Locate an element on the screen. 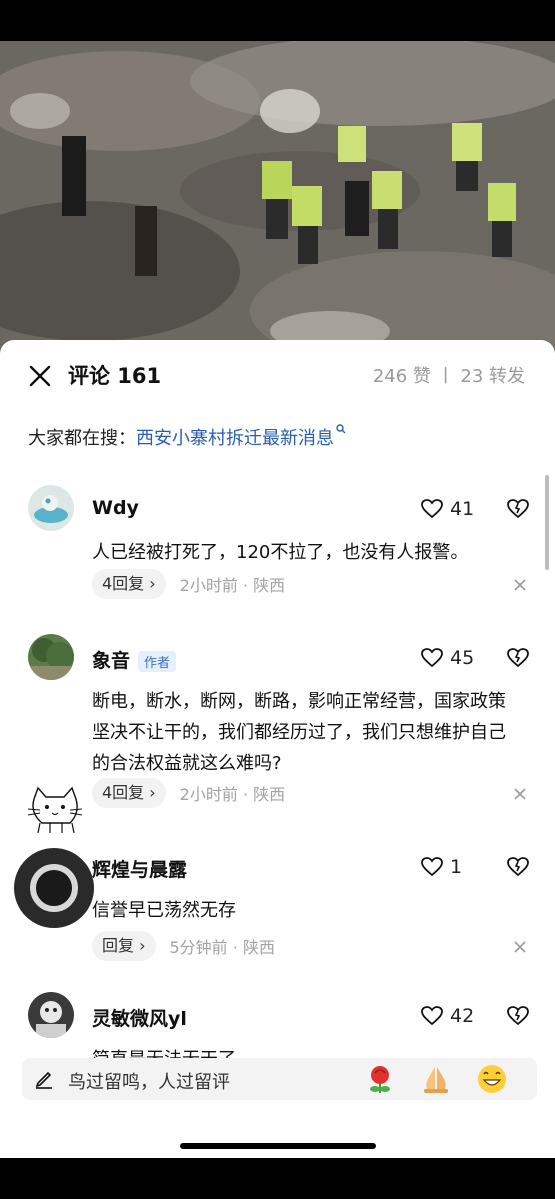 The width and height of the screenshot is (555, 1199). like-count: 45 is located at coordinates (462, 658).